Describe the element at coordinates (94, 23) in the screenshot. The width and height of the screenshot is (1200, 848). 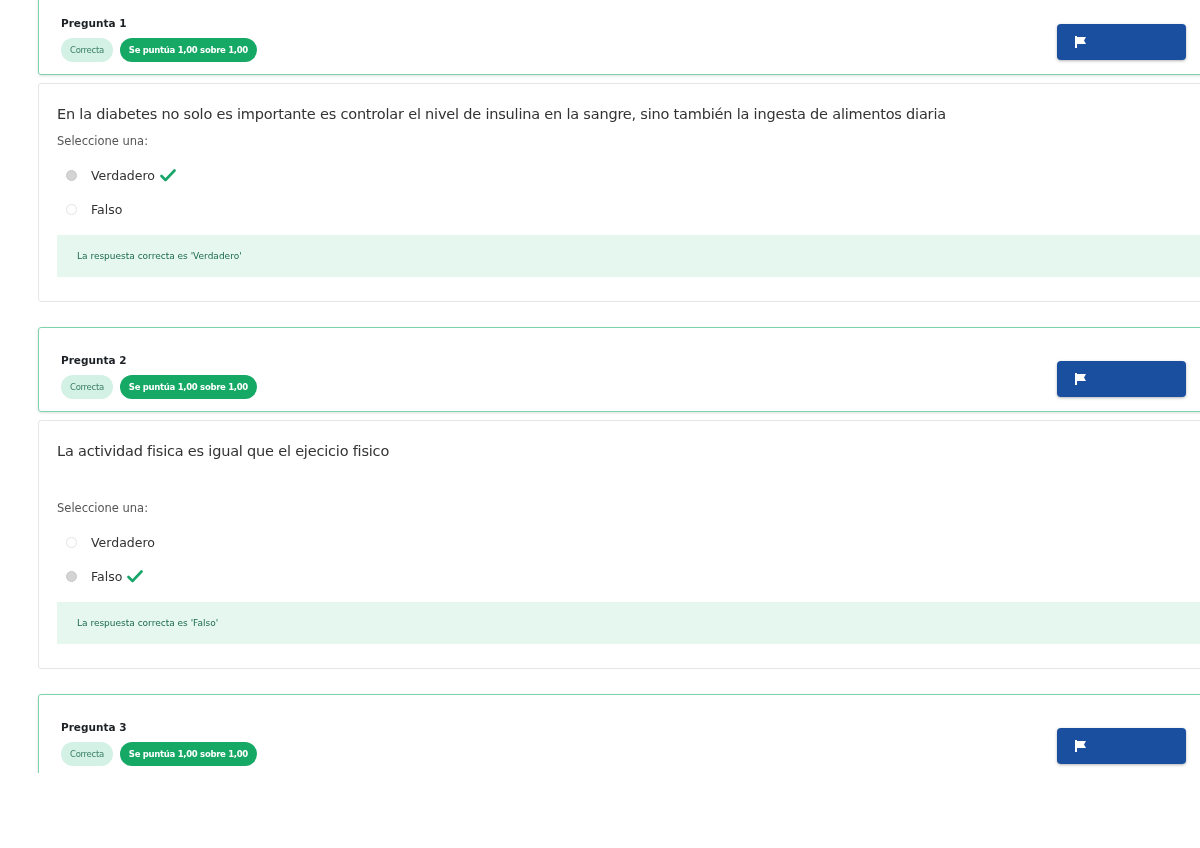
I see `question-number: Pregunta 1` at that location.